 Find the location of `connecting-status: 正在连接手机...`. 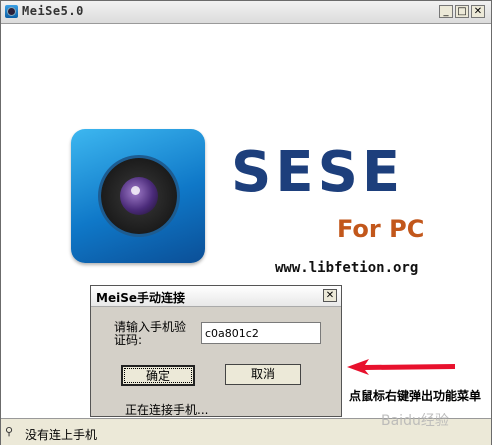

connecting-status: 正在连接手机... is located at coordinates (167, 410).